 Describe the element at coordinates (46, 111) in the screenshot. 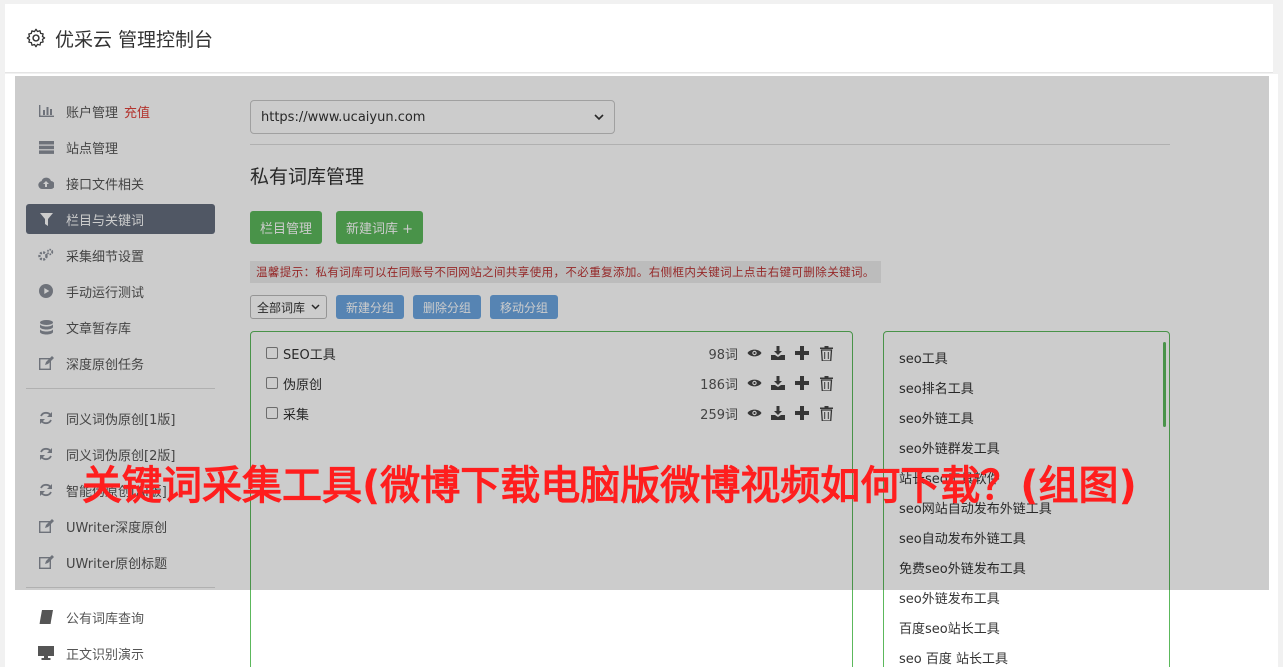

I see `bar-chart-icon` at that location.